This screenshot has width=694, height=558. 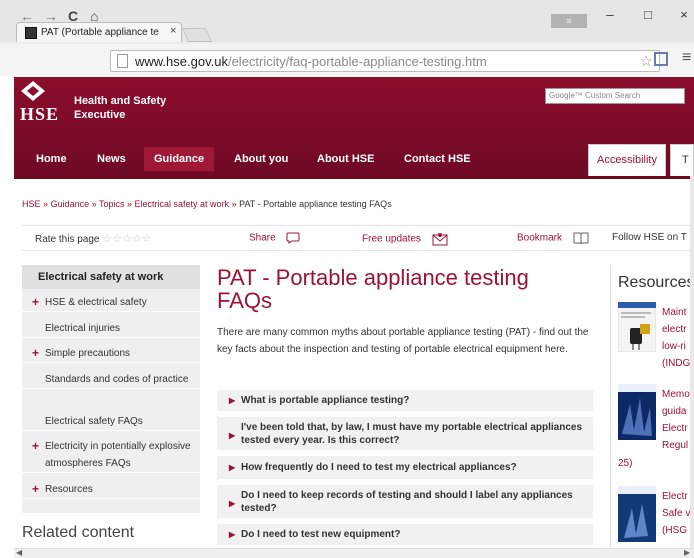 What do you see at coordinates (179, 159) in the screenshot?
I see `nav-guidance: Guidance` at bounding box center [179, 159].